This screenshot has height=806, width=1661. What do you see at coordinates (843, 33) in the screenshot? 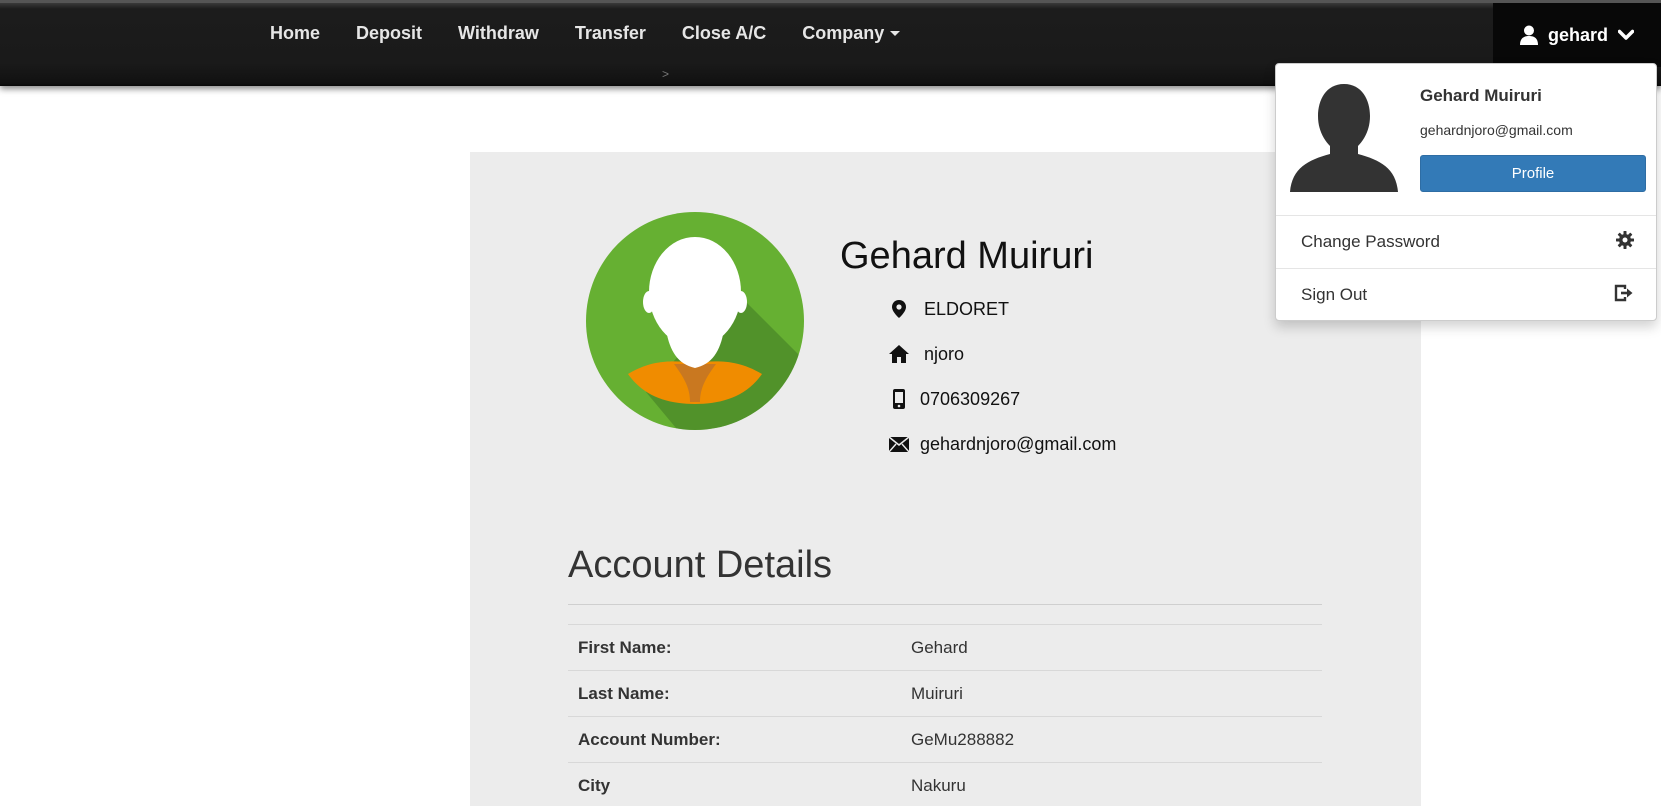
I see `nav-company-label: Company` at bounding box center [843, 33].